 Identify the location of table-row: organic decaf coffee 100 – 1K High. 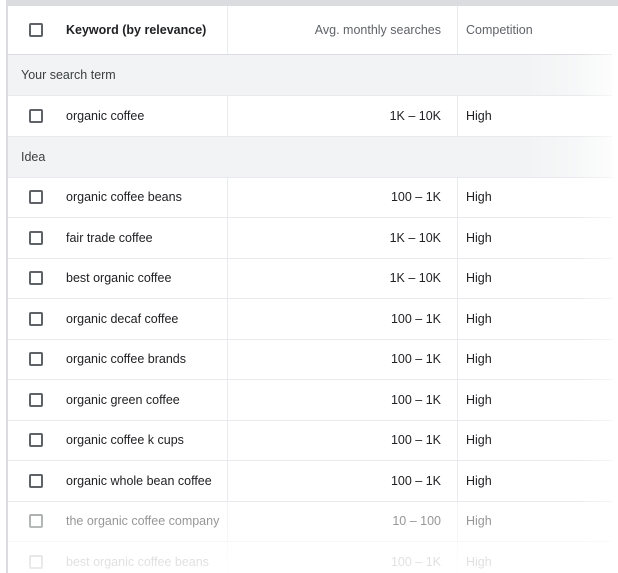
(310, 319).